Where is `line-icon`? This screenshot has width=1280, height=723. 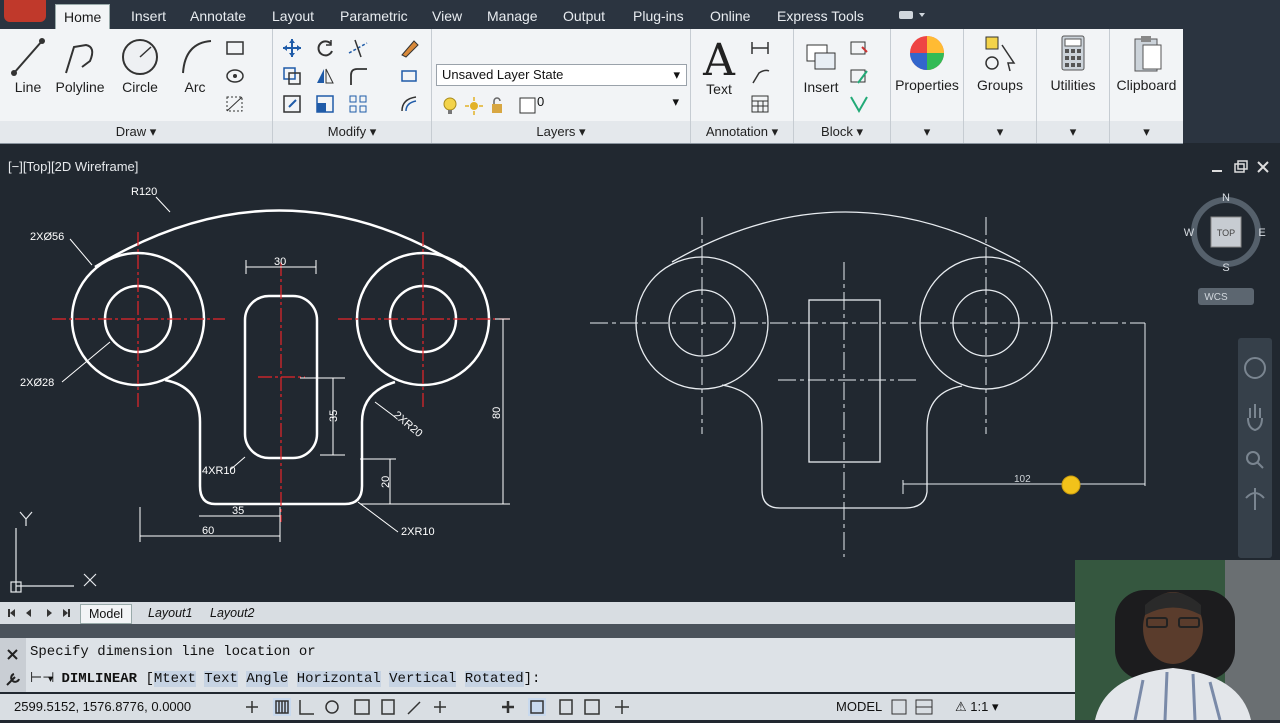 line-icon is located at coordinates (28, 57).